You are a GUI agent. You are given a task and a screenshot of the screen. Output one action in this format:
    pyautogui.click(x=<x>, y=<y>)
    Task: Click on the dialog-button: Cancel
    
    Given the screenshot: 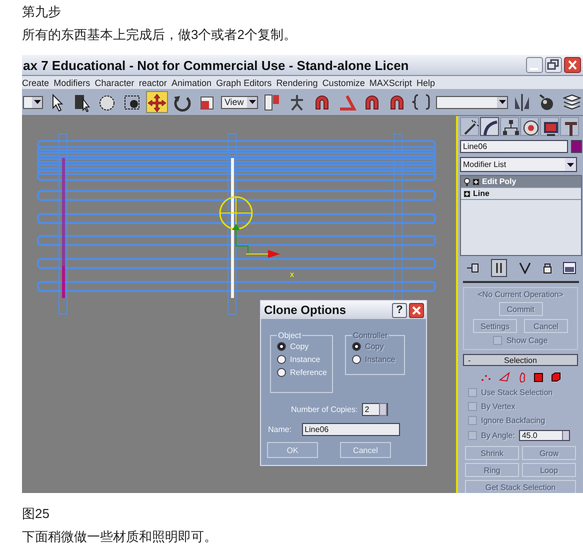 What is the action you would take?
    pyautogui.click(x=365, y=450)
    